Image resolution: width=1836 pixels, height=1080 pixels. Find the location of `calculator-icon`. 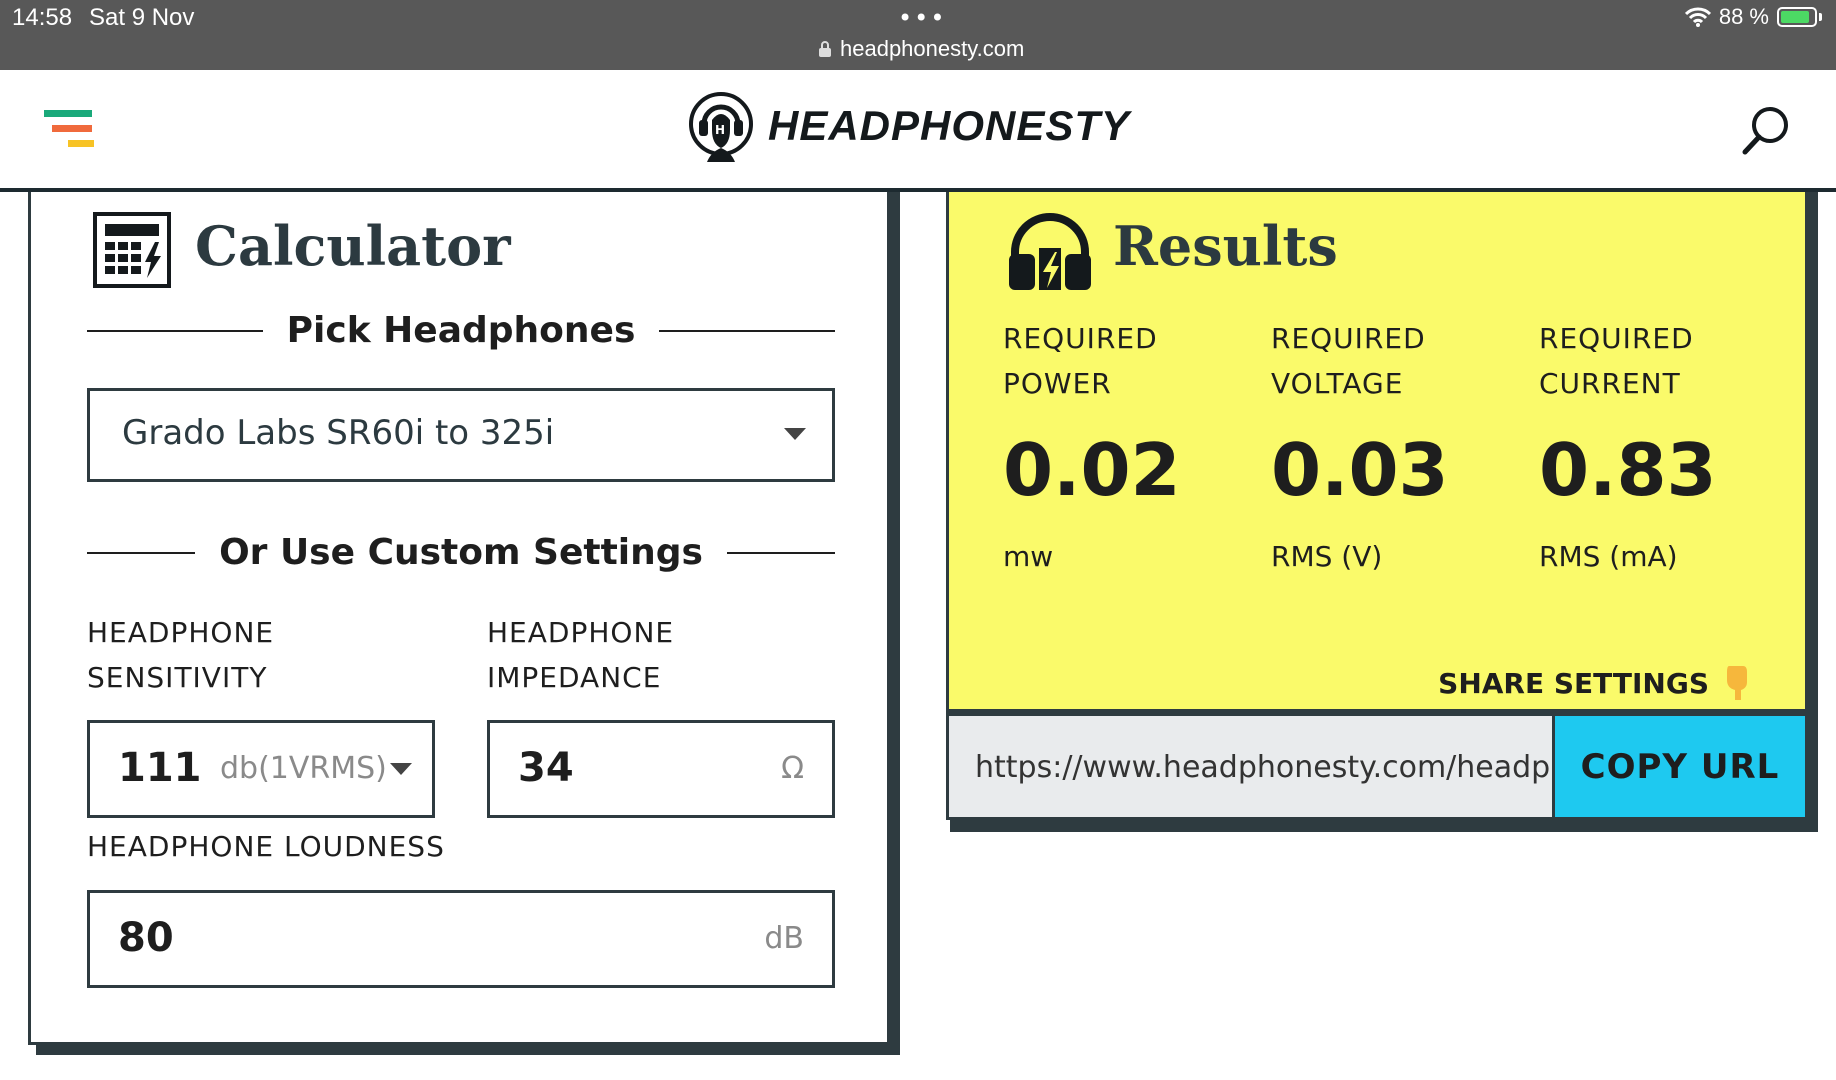

calculator-icon is located at coordinates (132, 250).